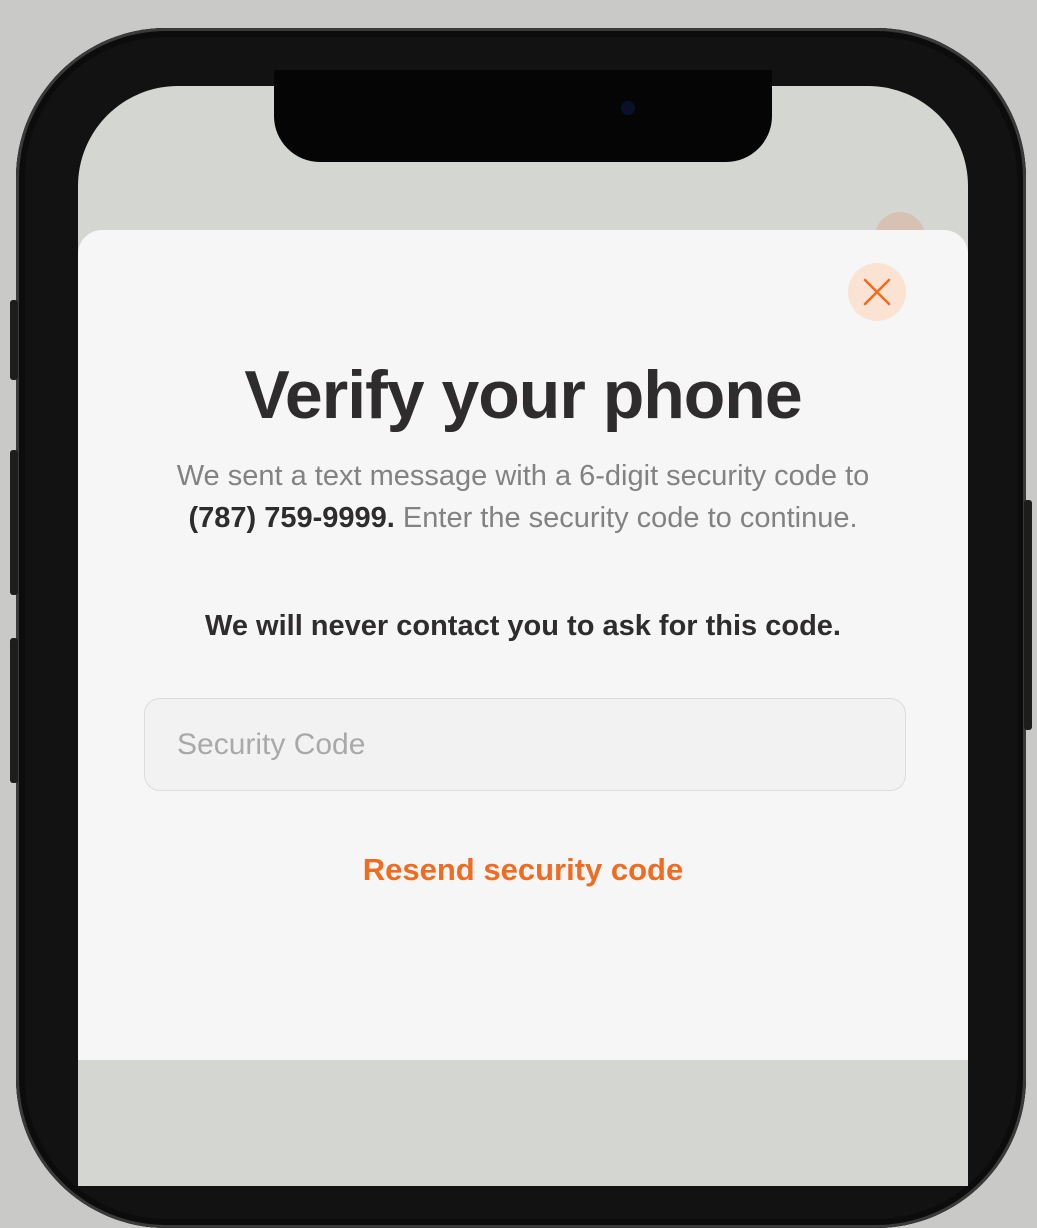 Image resolution: width=1037 pixels, height=1228 pixels. Describe the element at coordinates (523, 116) in the screenshot. I see `phone-notch` at that location.